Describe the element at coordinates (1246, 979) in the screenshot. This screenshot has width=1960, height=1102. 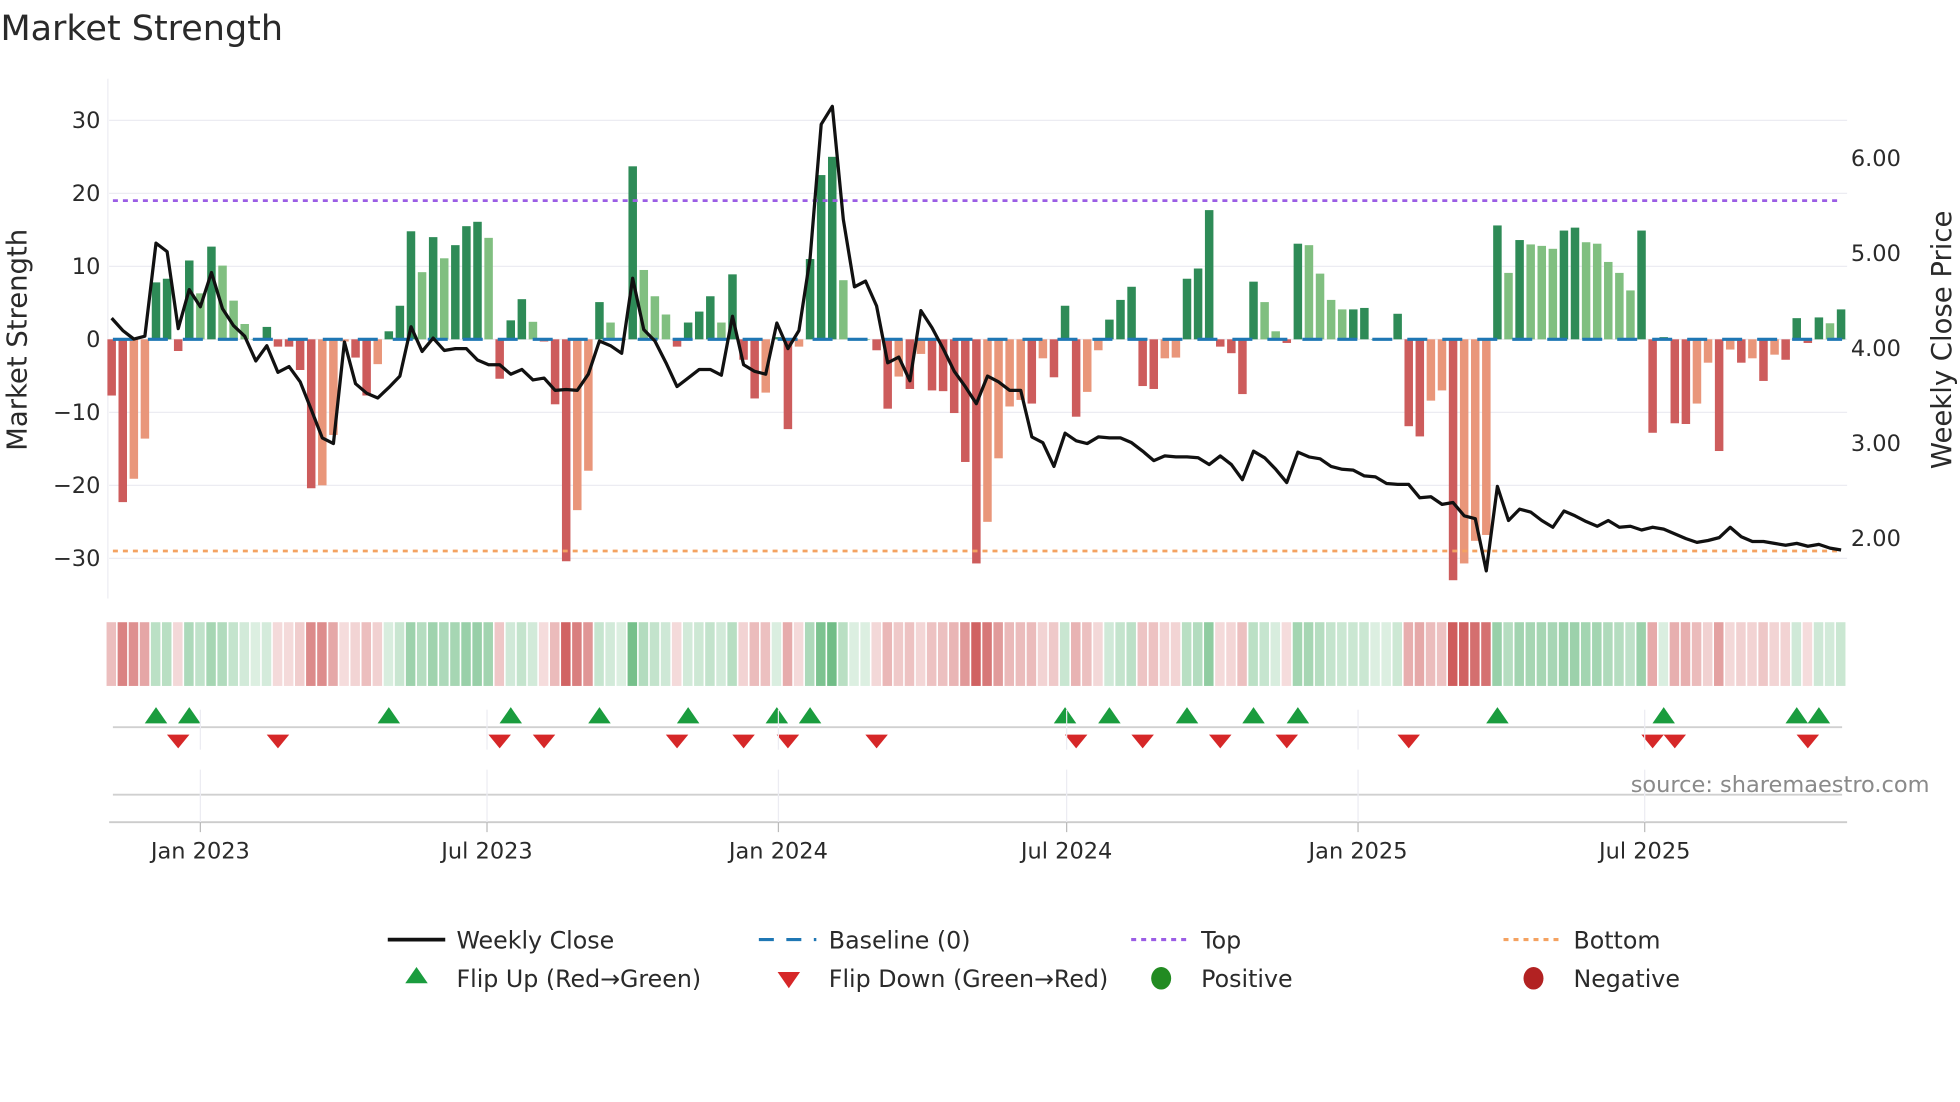
I see `legend-positive: Positive` at that location.